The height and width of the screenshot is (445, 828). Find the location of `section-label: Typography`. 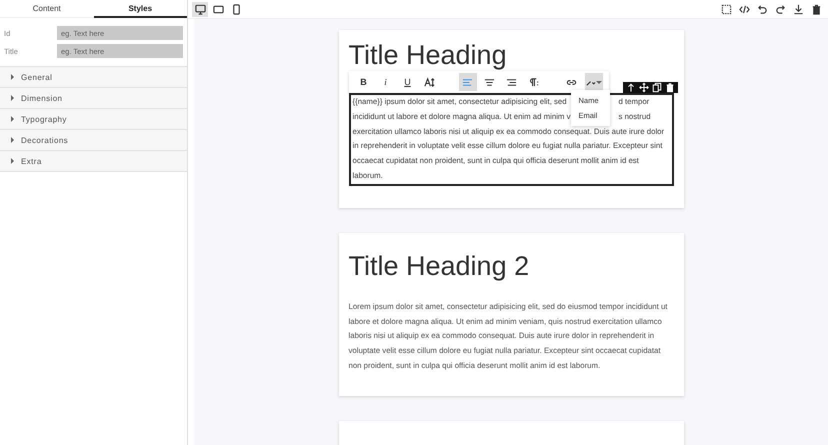

section-label: Typography is located at coordinates (44, 119).